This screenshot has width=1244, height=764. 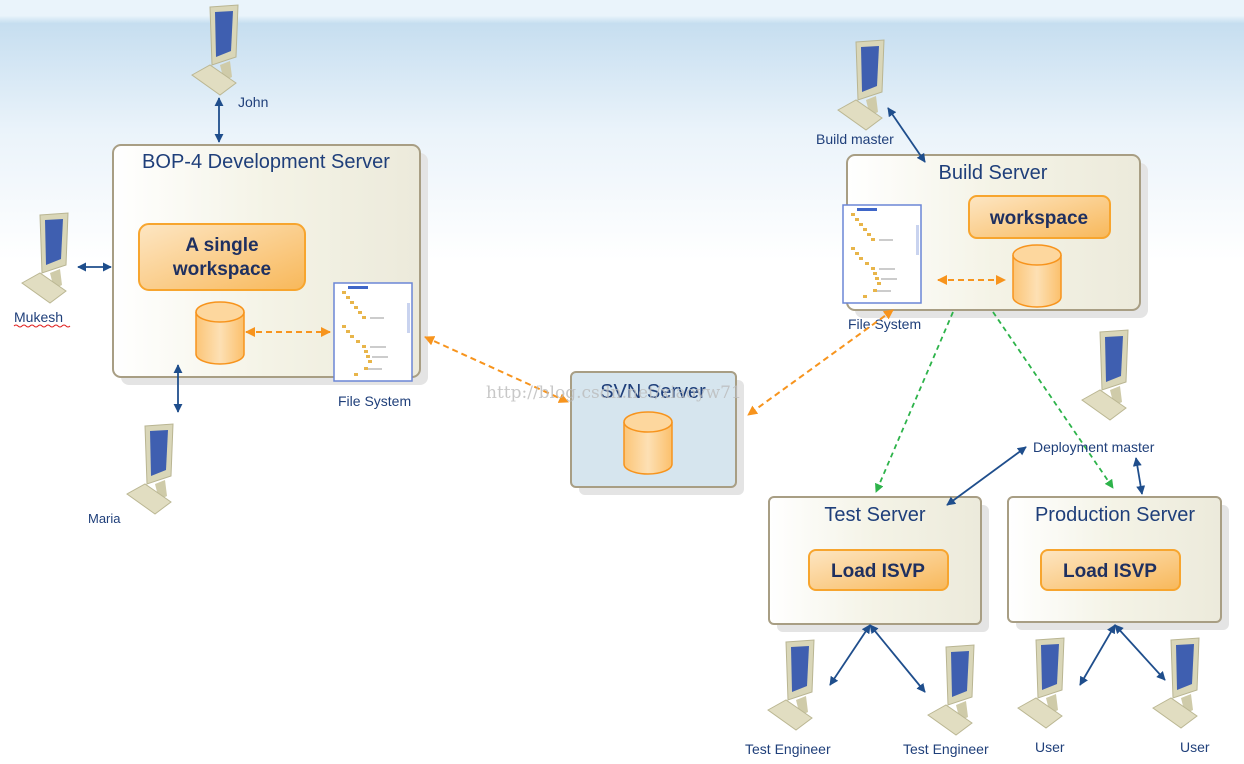 I want to click on production-load-isvp: Load ISVP, so click(x=1110, y=571).